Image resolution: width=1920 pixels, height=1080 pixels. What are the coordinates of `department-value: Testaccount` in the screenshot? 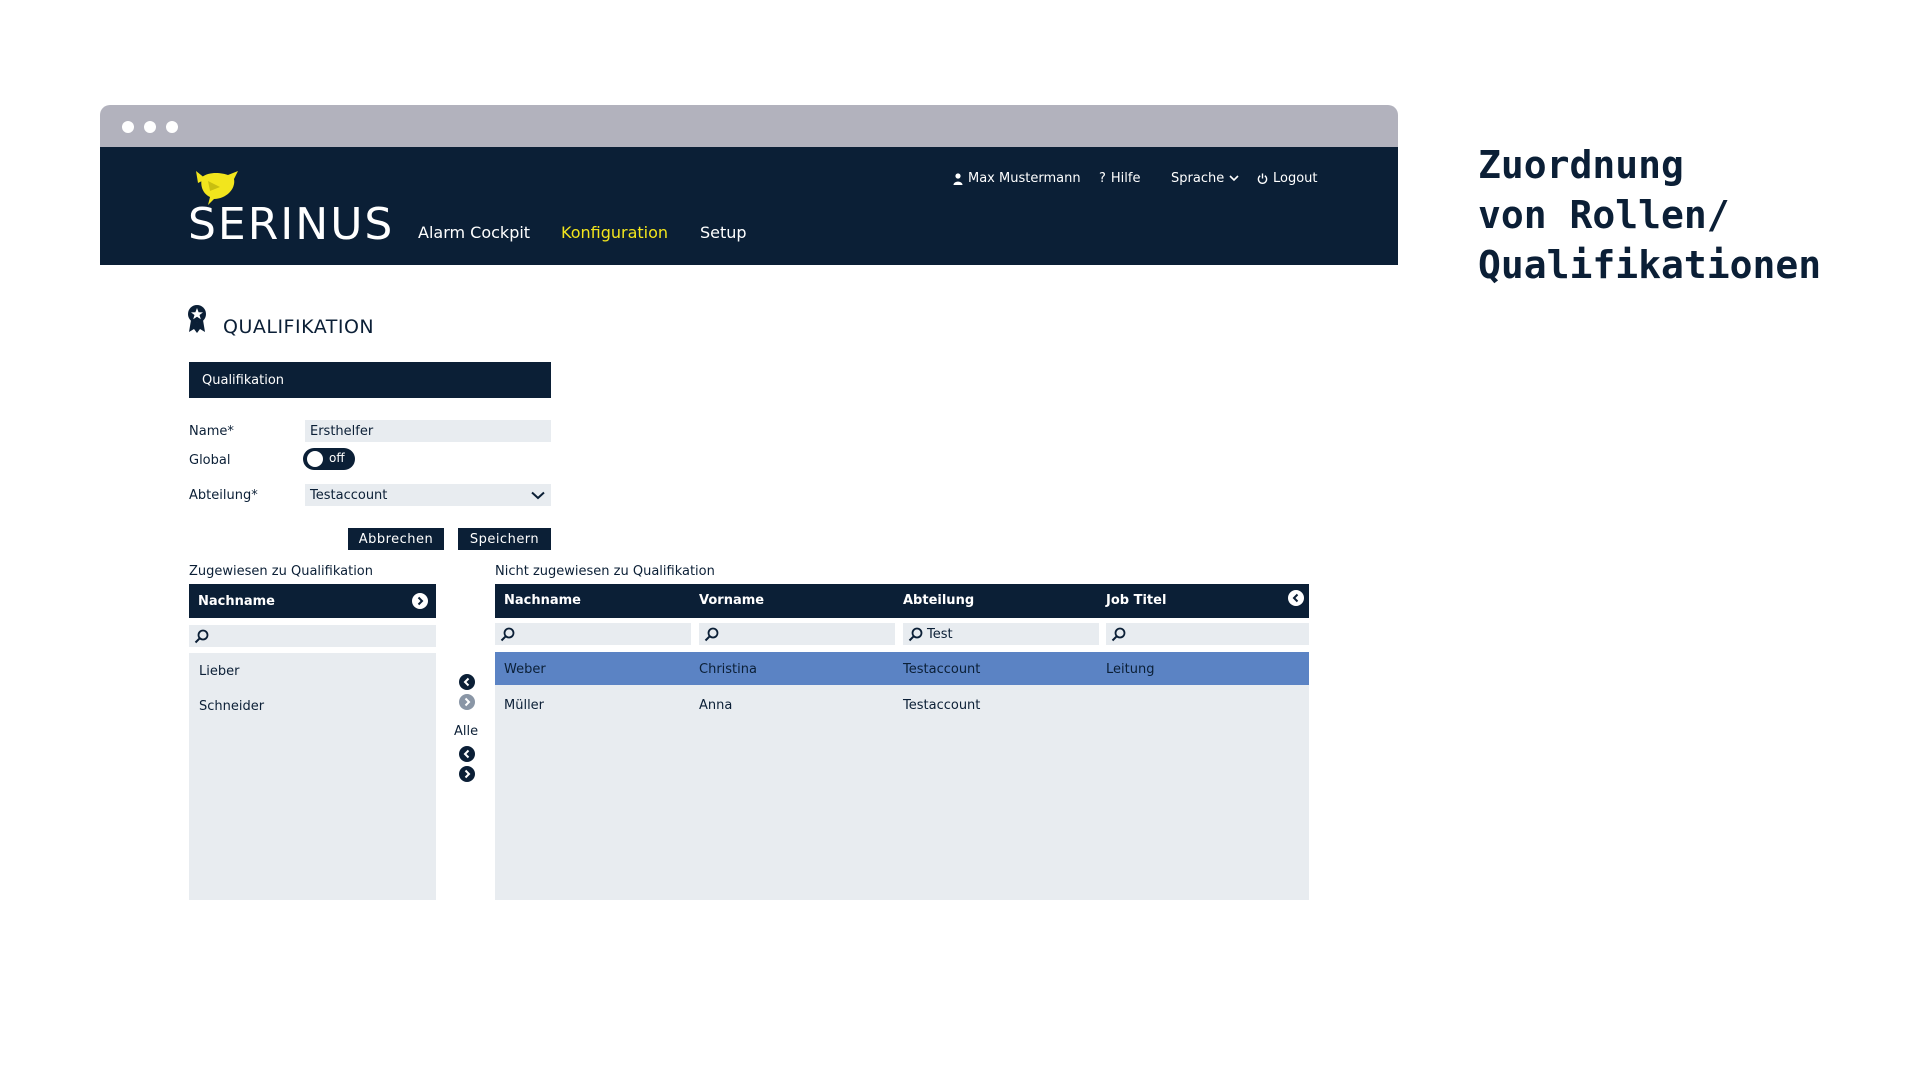 It's located at (349, 495).